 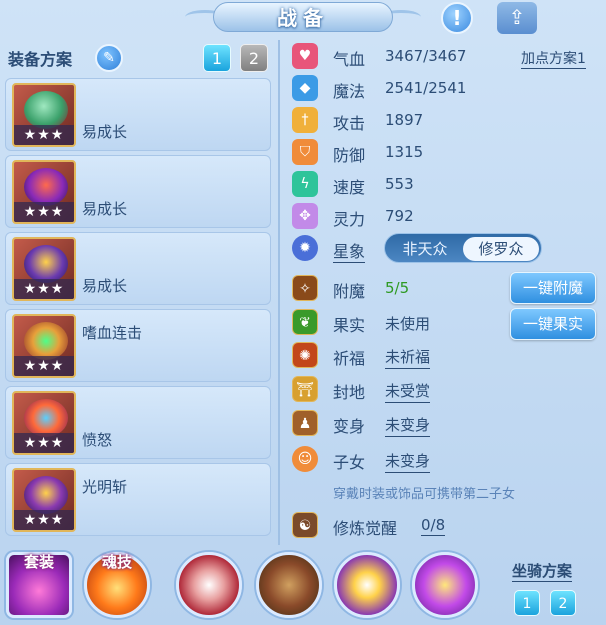 I want to click on weapon-icon, so click(x=46, y=110).